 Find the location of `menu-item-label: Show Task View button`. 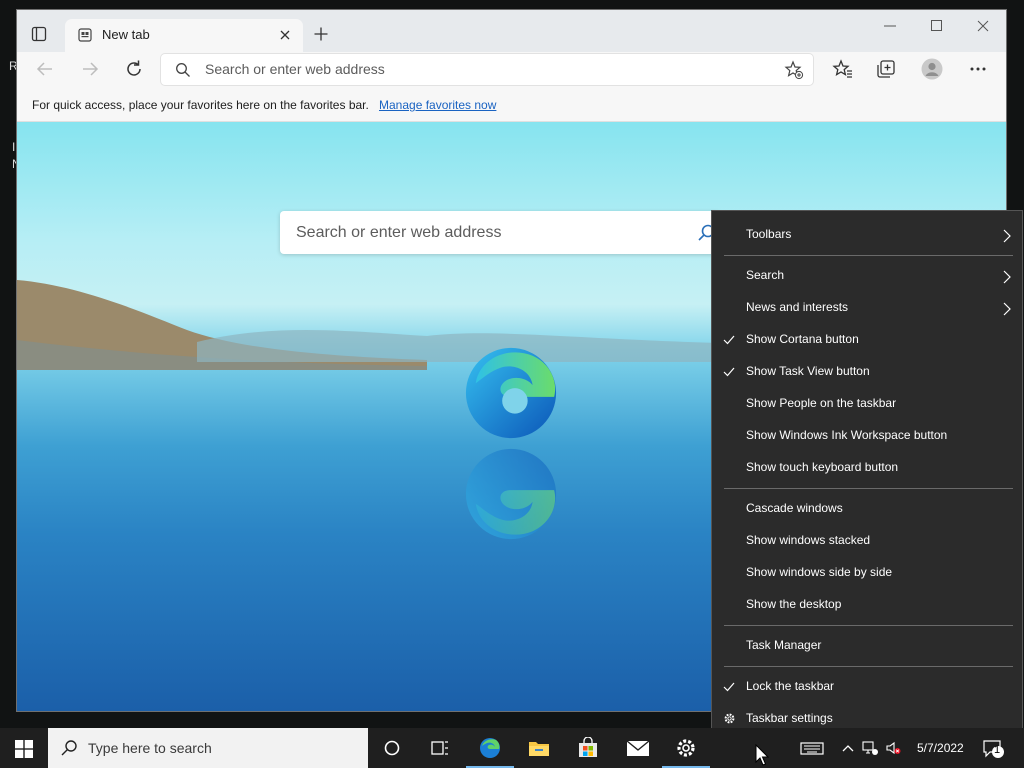

menu-item-label: Show Task View button is located at coordinates (808, 371).